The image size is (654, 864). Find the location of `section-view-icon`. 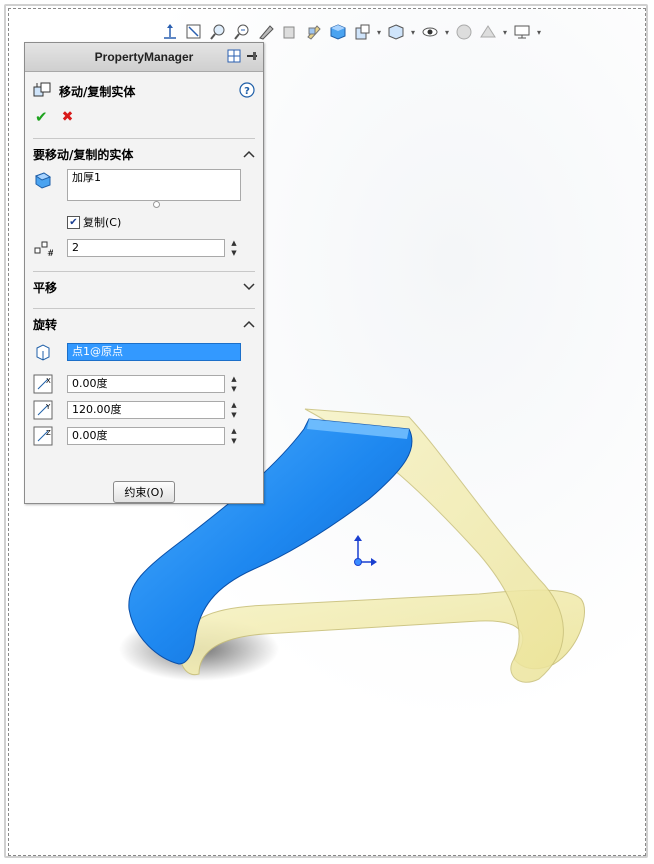

section-view-icon is located at coordinates (266, 32).